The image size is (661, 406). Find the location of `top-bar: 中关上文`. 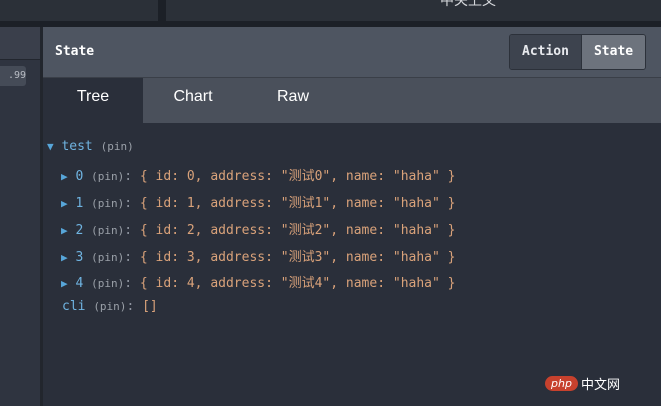

top-bar: 中关上文 is located at coordinates (330, 13).